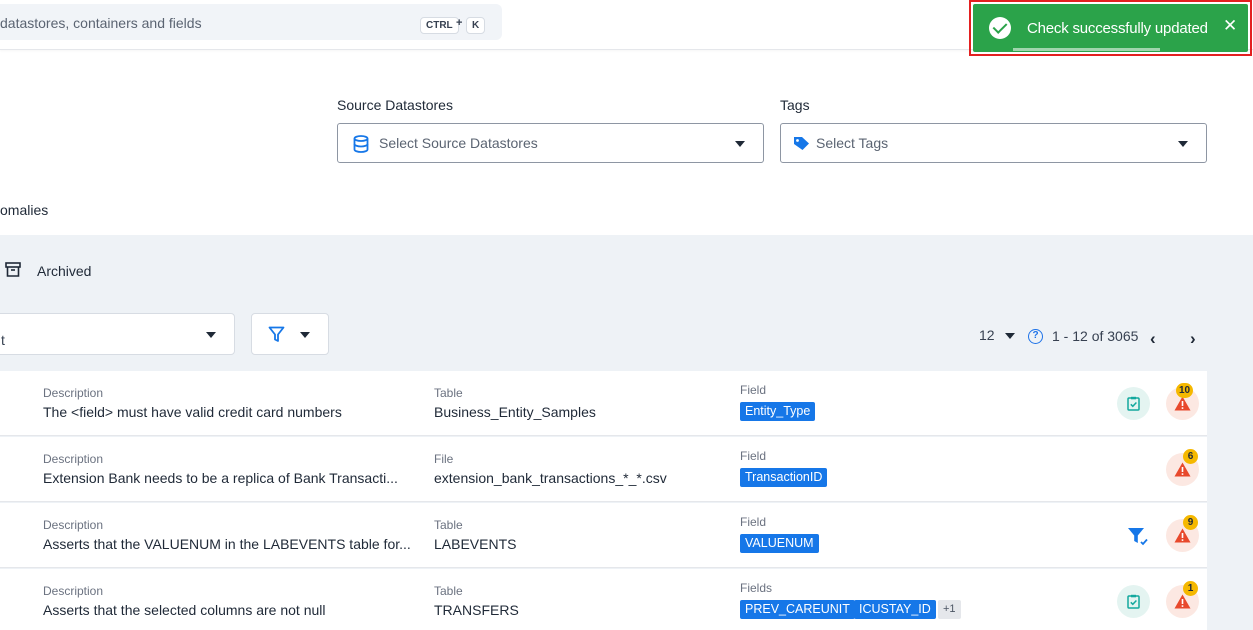 The width and height of the screenshot is (1253, 630). Describe the element at coordinates (13, 272) in the screenshot. I see `archive-icon` at that location.